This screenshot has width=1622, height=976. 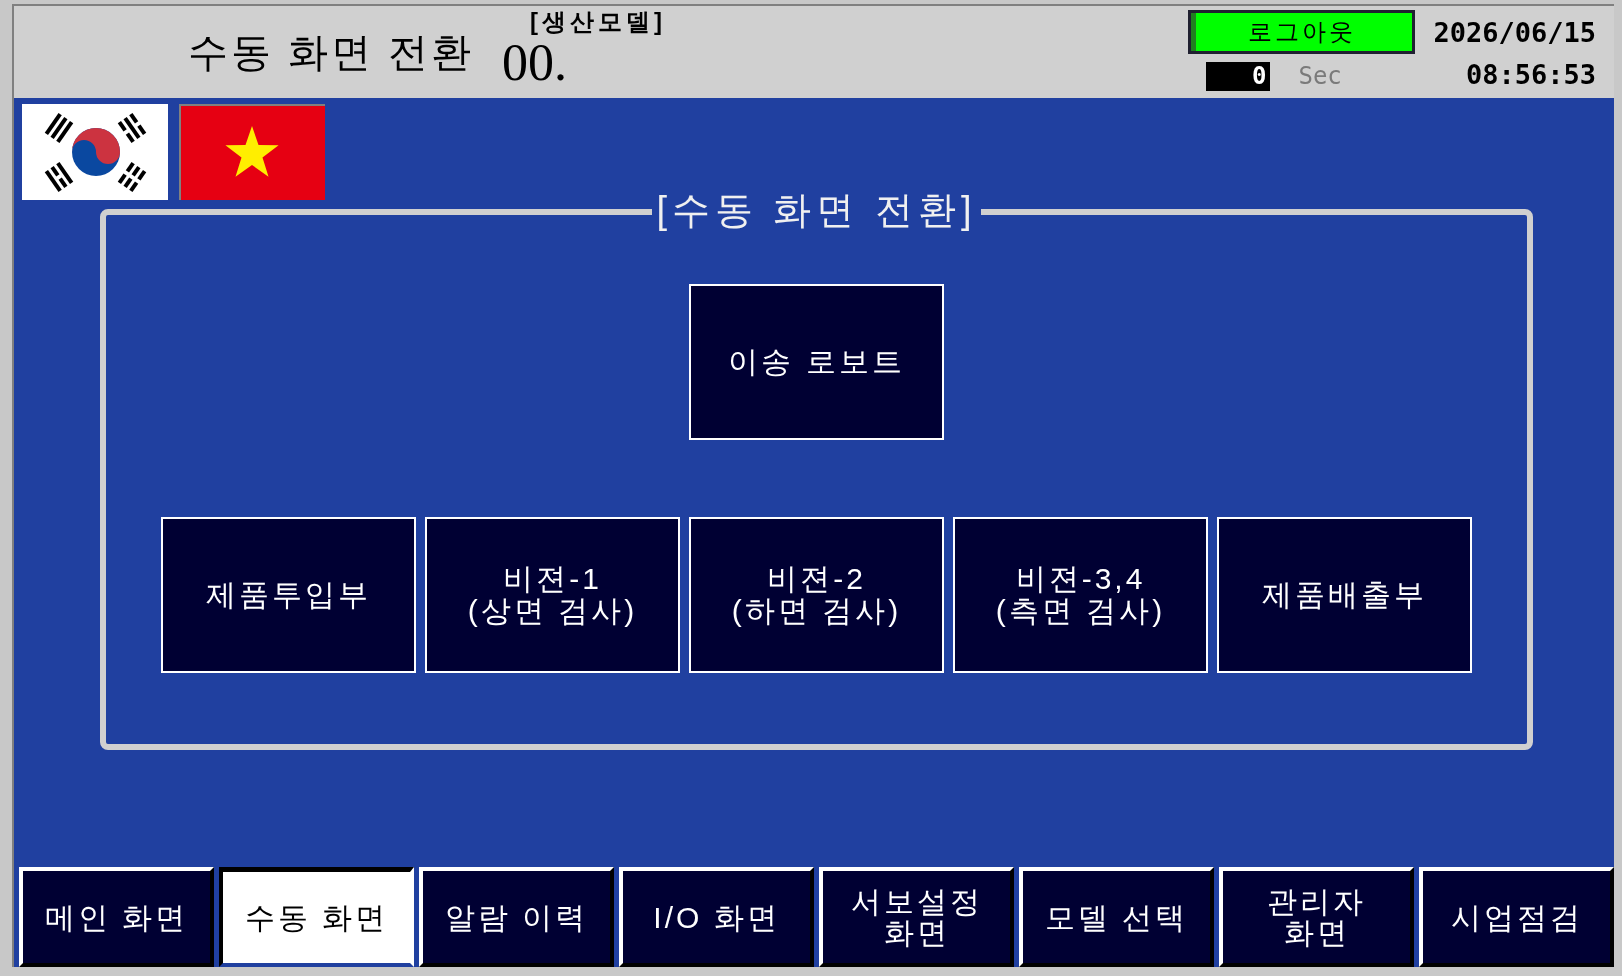 I want to click on screen-button: 비젼-3,4 (측면 검사), so click(x=1080, y=595).